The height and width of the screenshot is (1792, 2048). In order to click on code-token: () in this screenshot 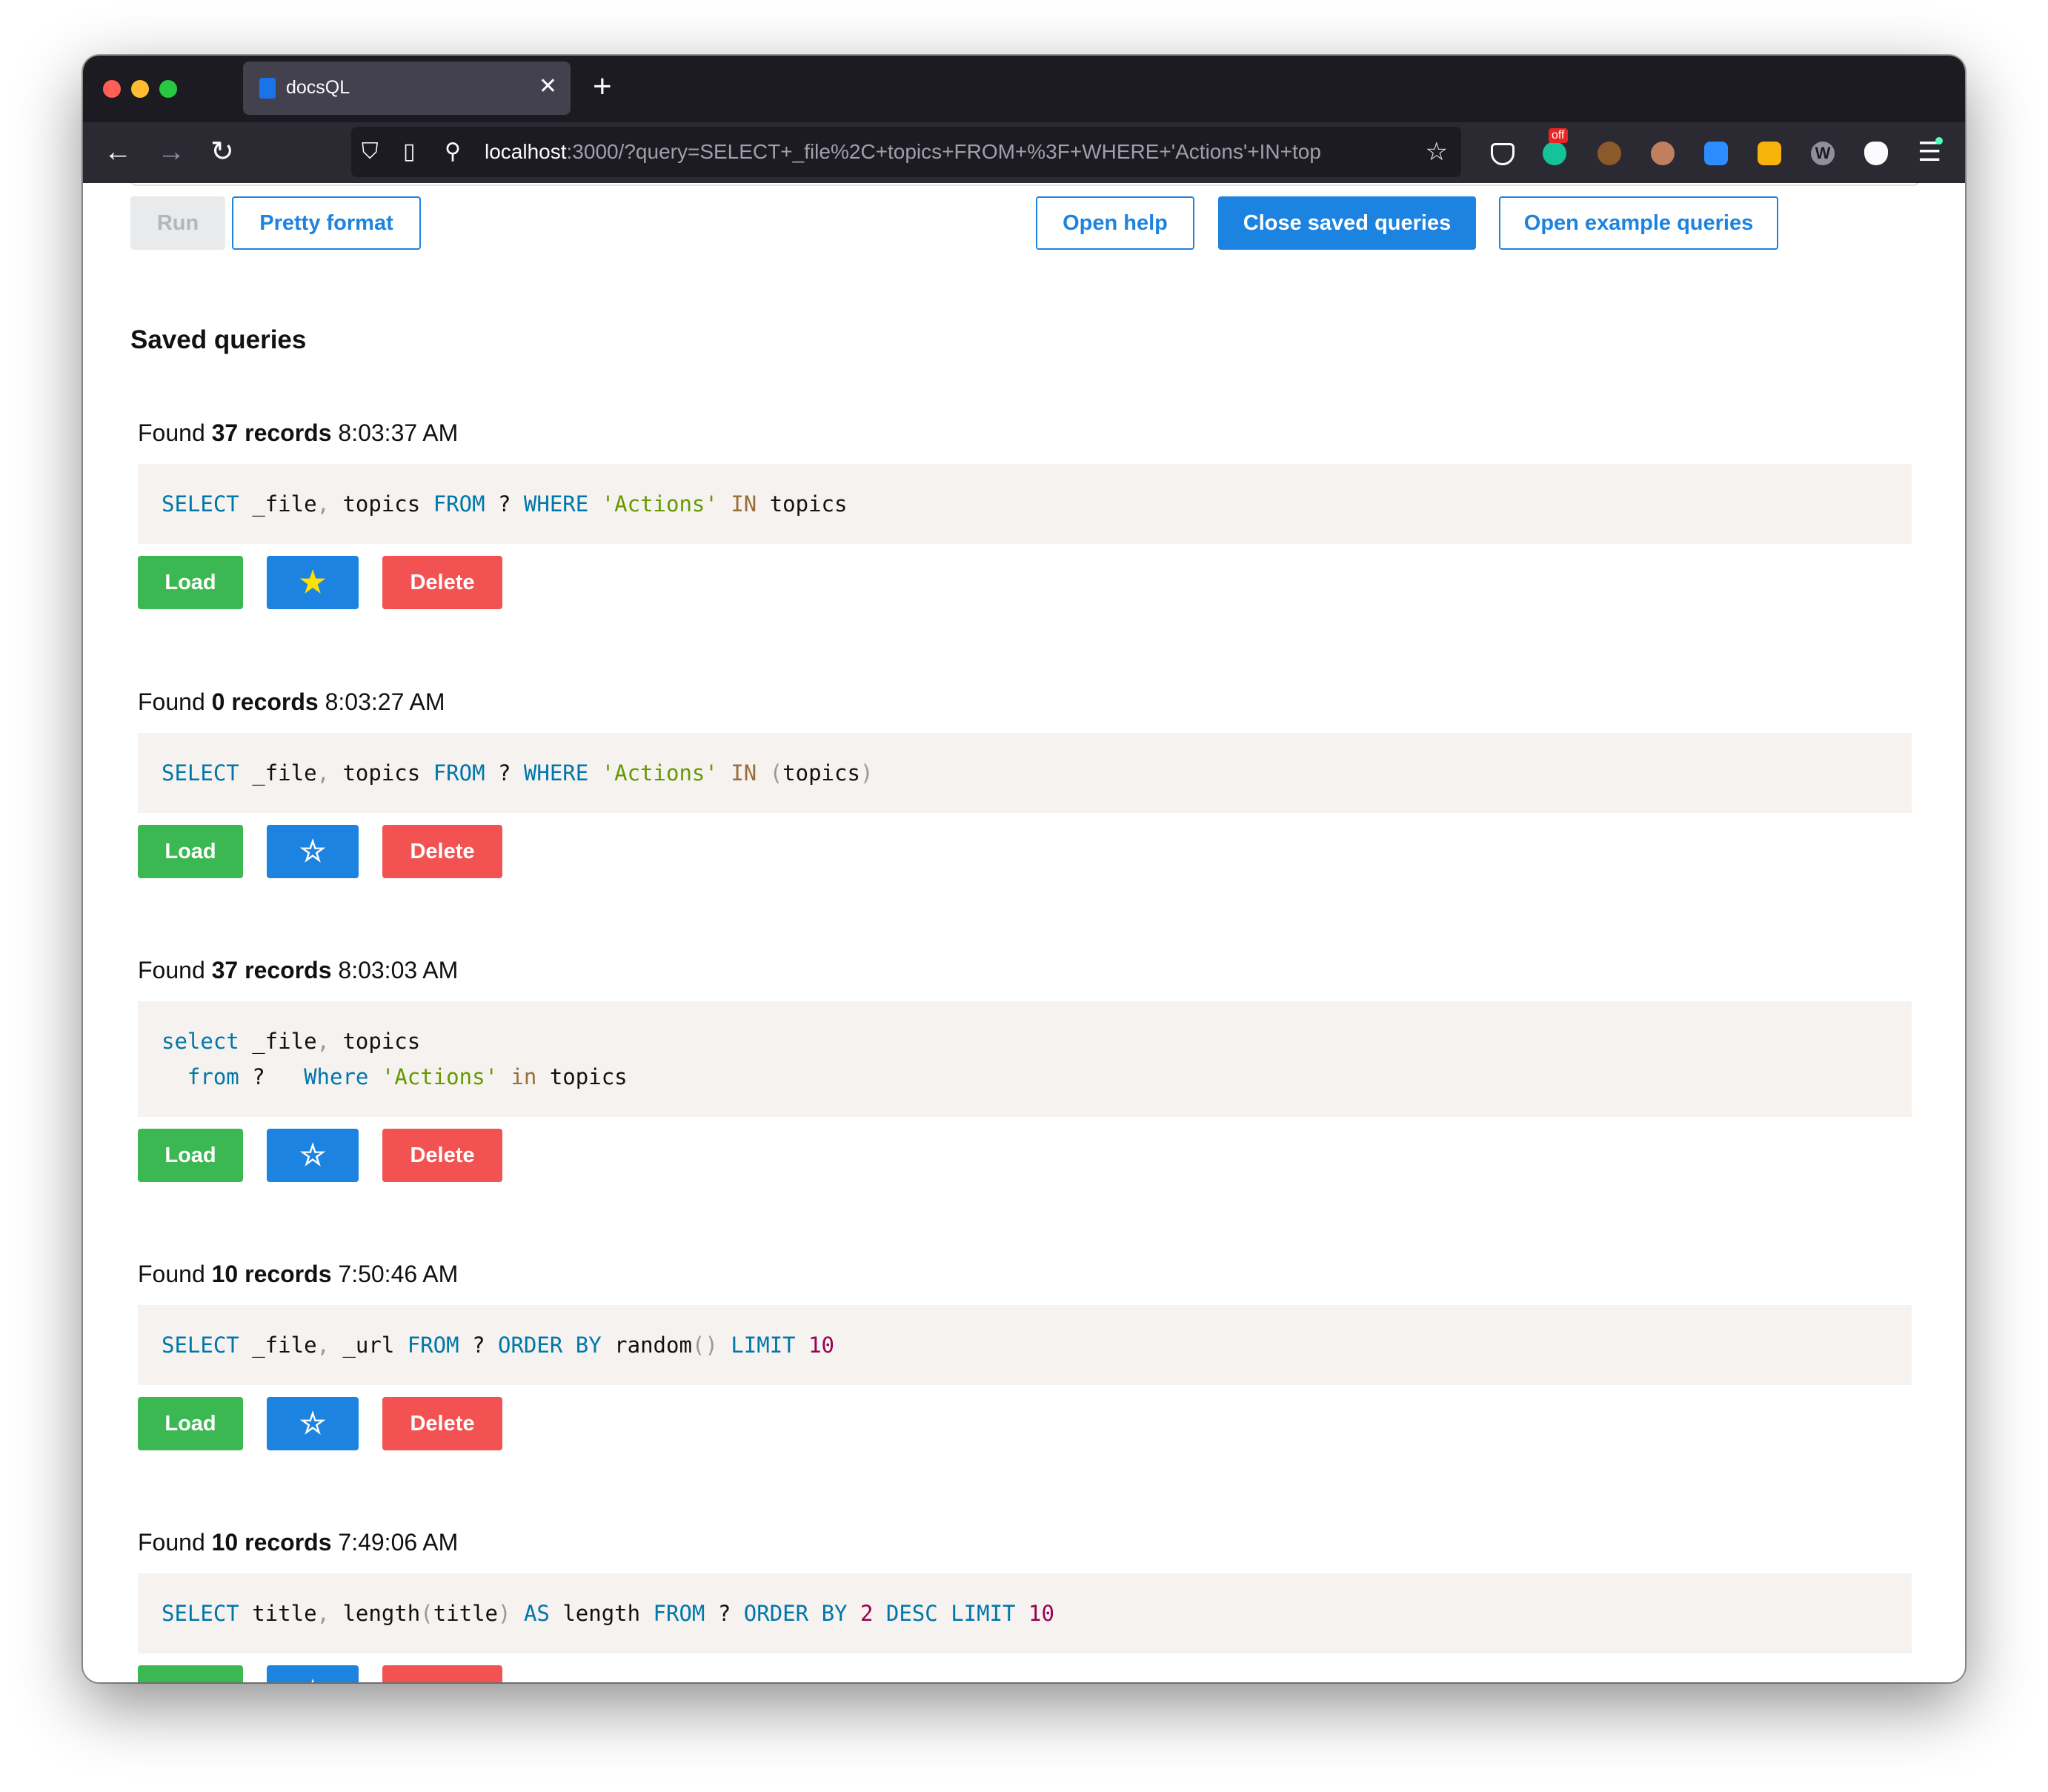, I will do `click(704, 1346)`.